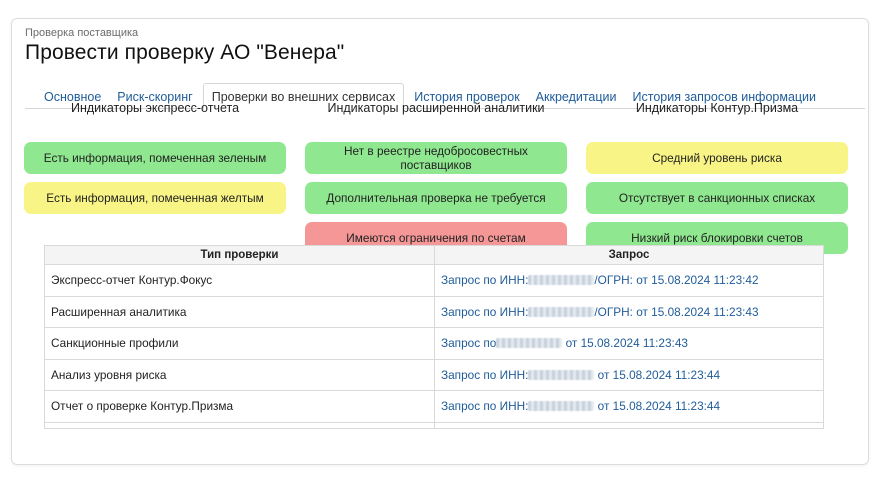 The image size is (880, 484). I want to click on request-link: Запрос по от 15.08.2024 11:23:43, so click(629, 343).